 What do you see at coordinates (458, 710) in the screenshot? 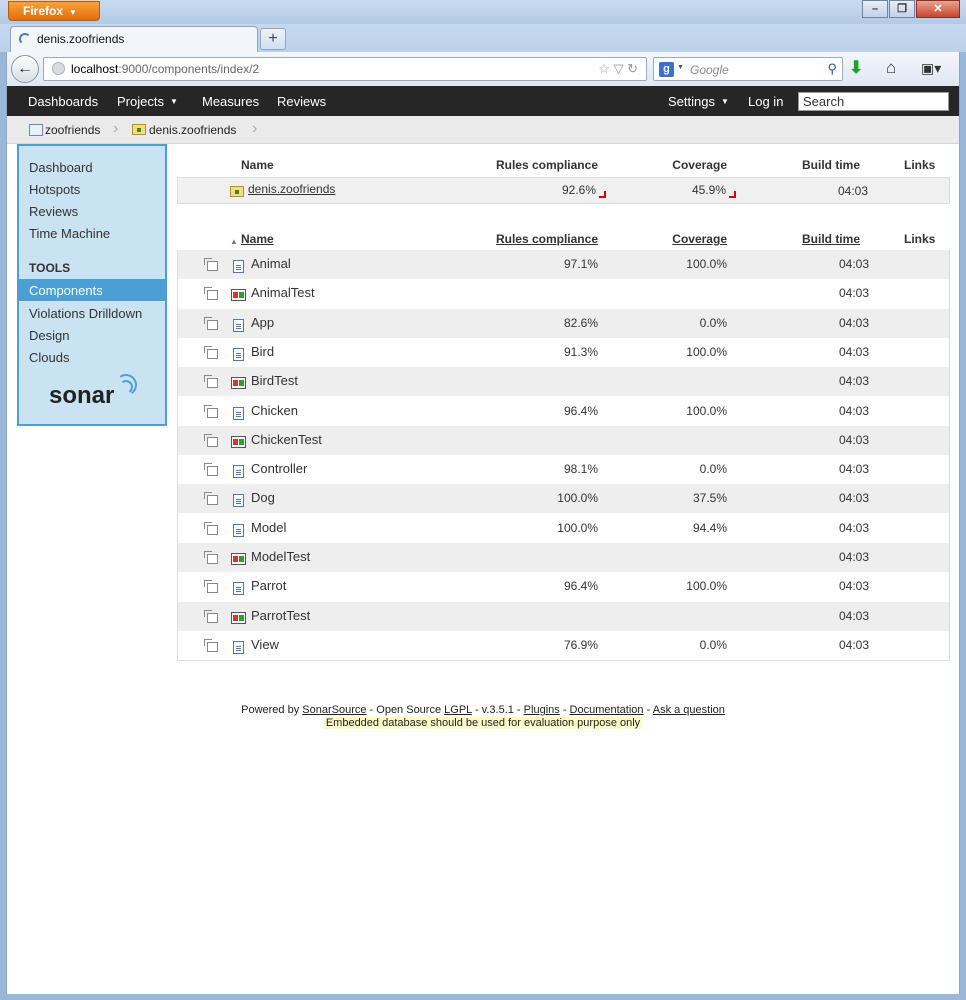
I see `lgpl-link: LGPL` at bounding box center [458, 710].